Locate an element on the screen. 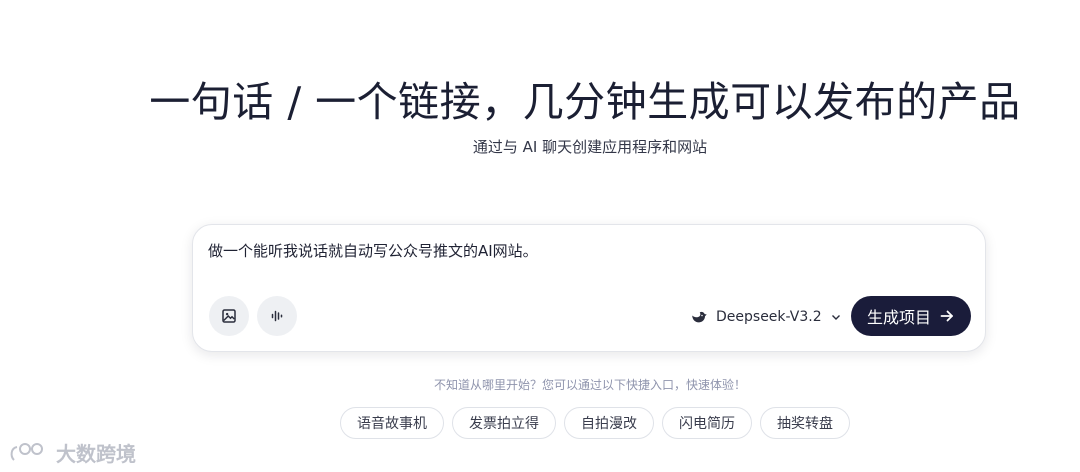 The image size is (1080, 472). voice-waveform-icon is located at coordinates (277, 316).